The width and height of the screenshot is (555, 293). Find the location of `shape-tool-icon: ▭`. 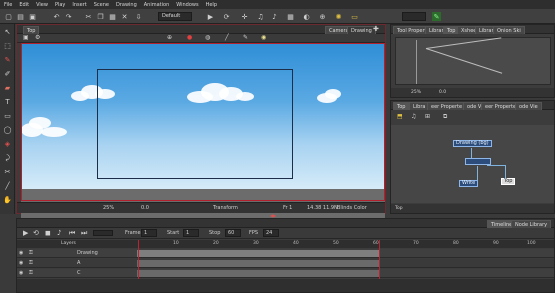

shape-tool-icon: ▭ is located at coordinates (7, 116).